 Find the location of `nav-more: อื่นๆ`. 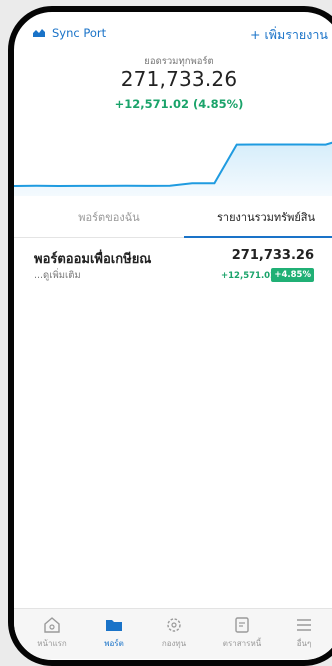

nav-more: อื่นๆ is located at coordinates (303, 632).